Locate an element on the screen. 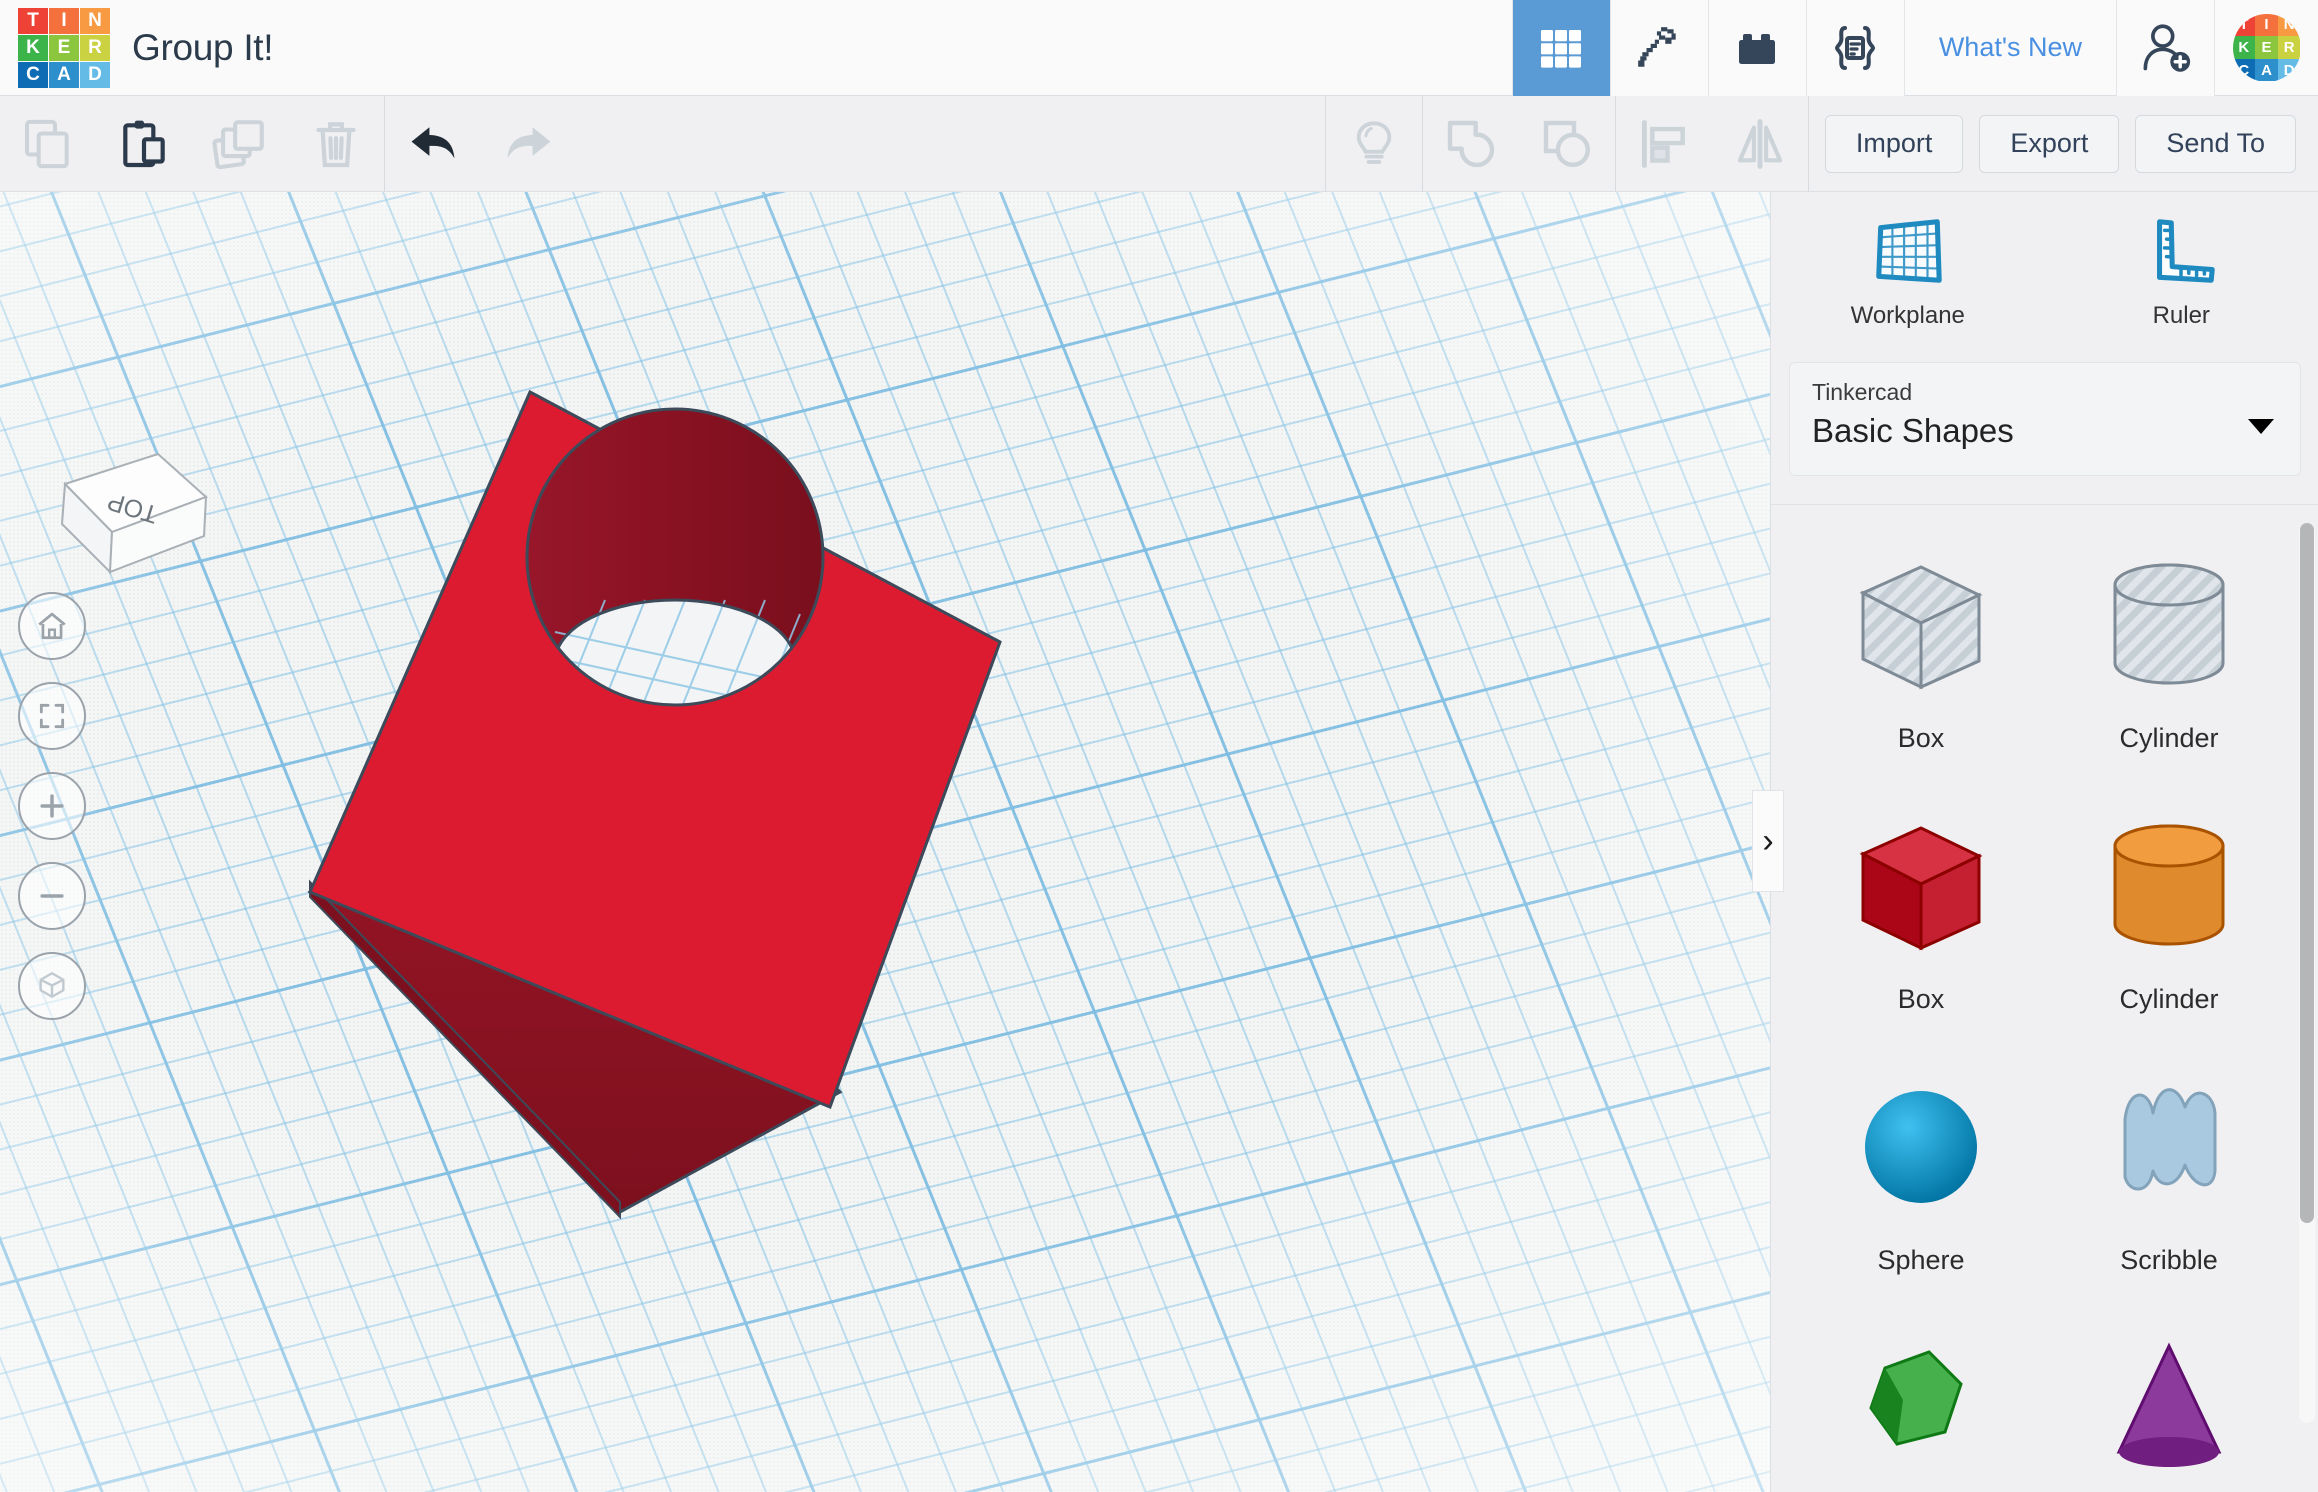 The height and width of the screenshot is (1492, 2318). shape-cone-icon is located at coordinates (2169, 1408).